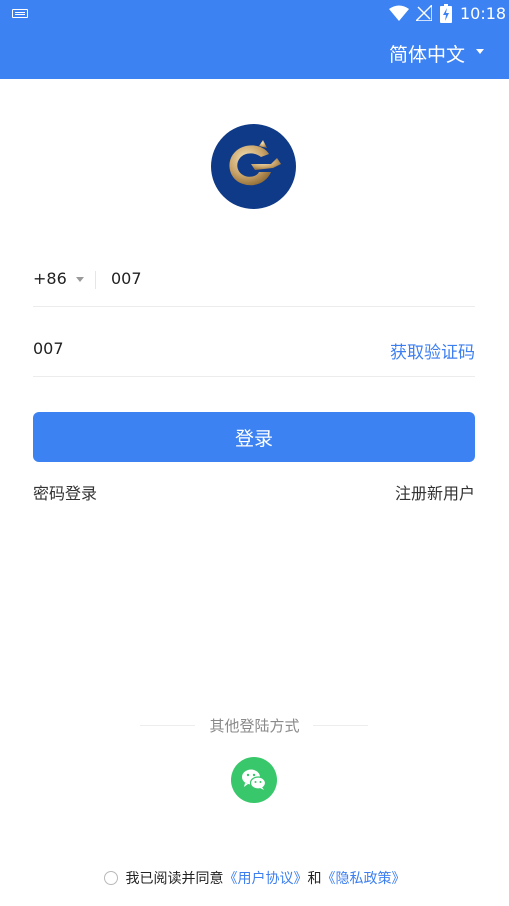  I want to click on wifi-icon, so click(399, 13).